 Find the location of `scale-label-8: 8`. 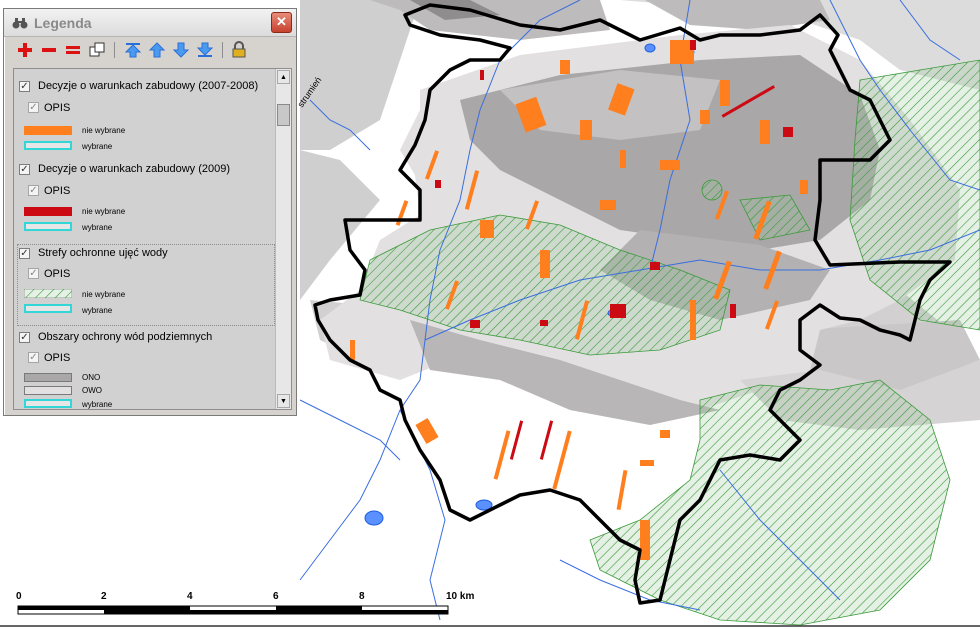

scale-label-8: 8 is located at coordinates (362, 596).